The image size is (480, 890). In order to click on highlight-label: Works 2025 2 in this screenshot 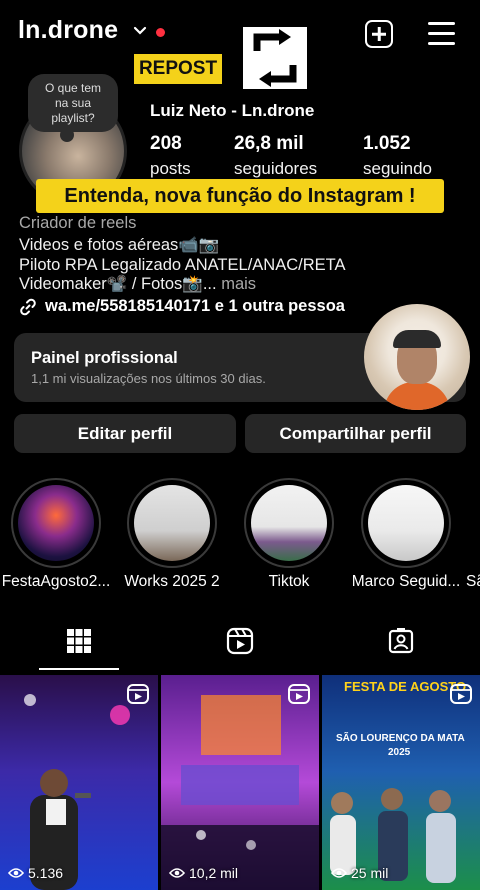, I will do `click(172, 581)`.